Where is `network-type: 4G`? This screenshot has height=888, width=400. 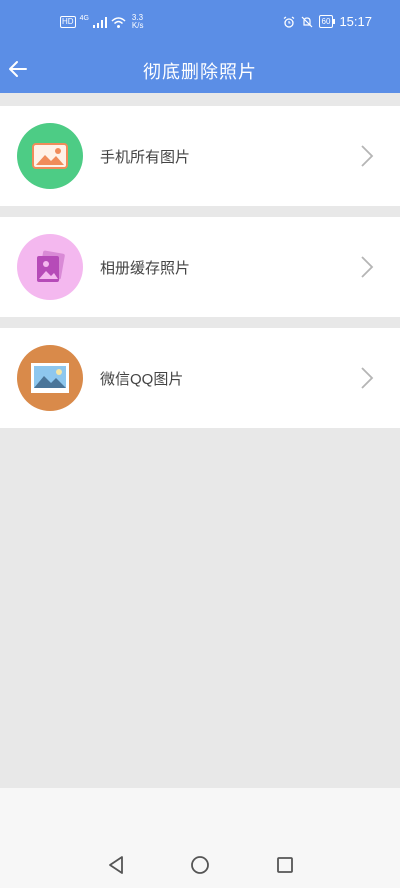 network-type: 4G is located at coordinates (84, 18).